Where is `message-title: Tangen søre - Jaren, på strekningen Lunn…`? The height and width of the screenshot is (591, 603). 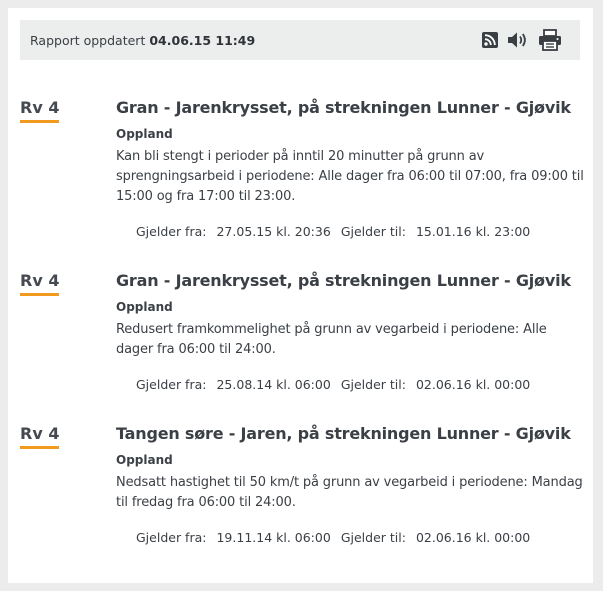
message-title: Tangen søre - Jaren, på strekningen Lunn… is located at coordinates (343, 433).